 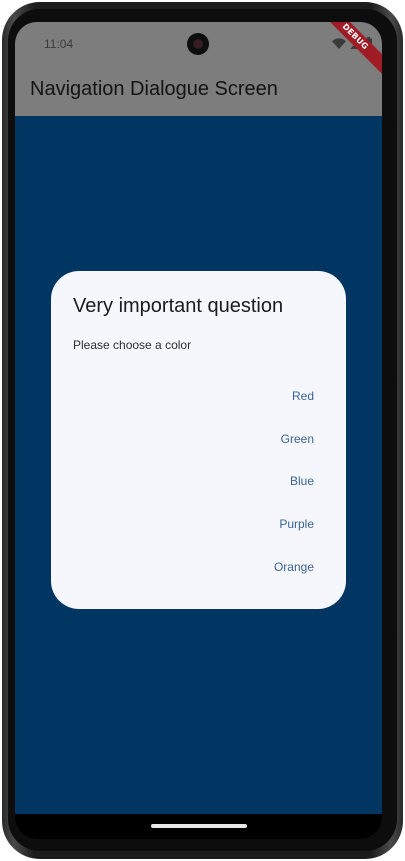 What do you see at coordinates (272, 481) in the screenshot?
I see `option-blue-button: Blue` at bounding box center [272, 481].